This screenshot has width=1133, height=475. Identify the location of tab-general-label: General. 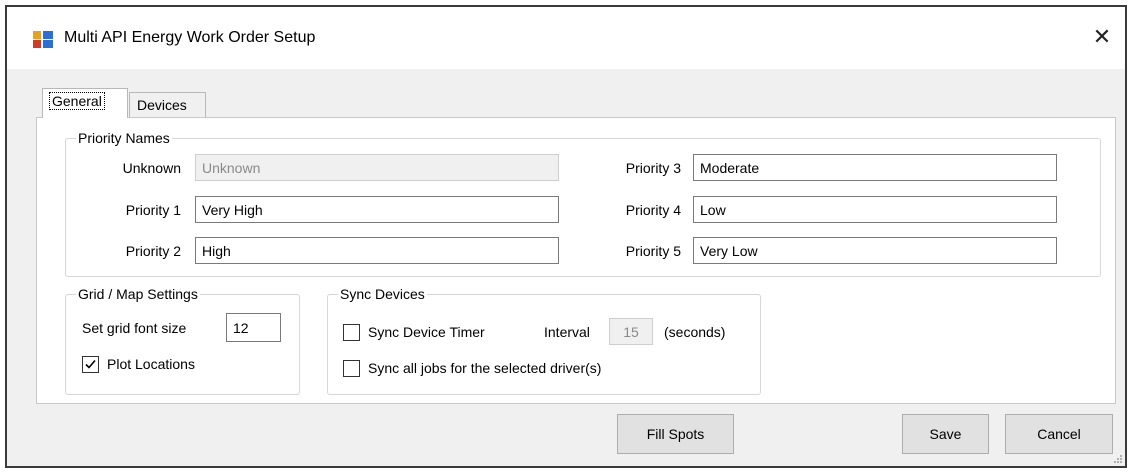
(77, 101).